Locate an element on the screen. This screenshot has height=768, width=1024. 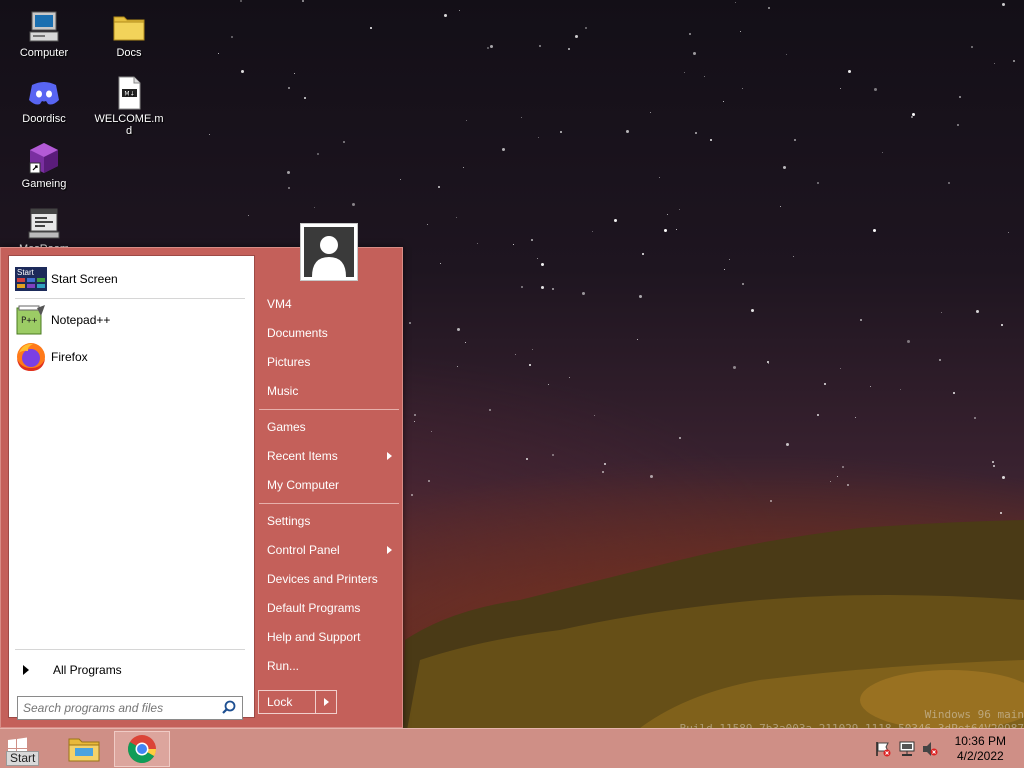
search-field is located at coordinates (130, 708).